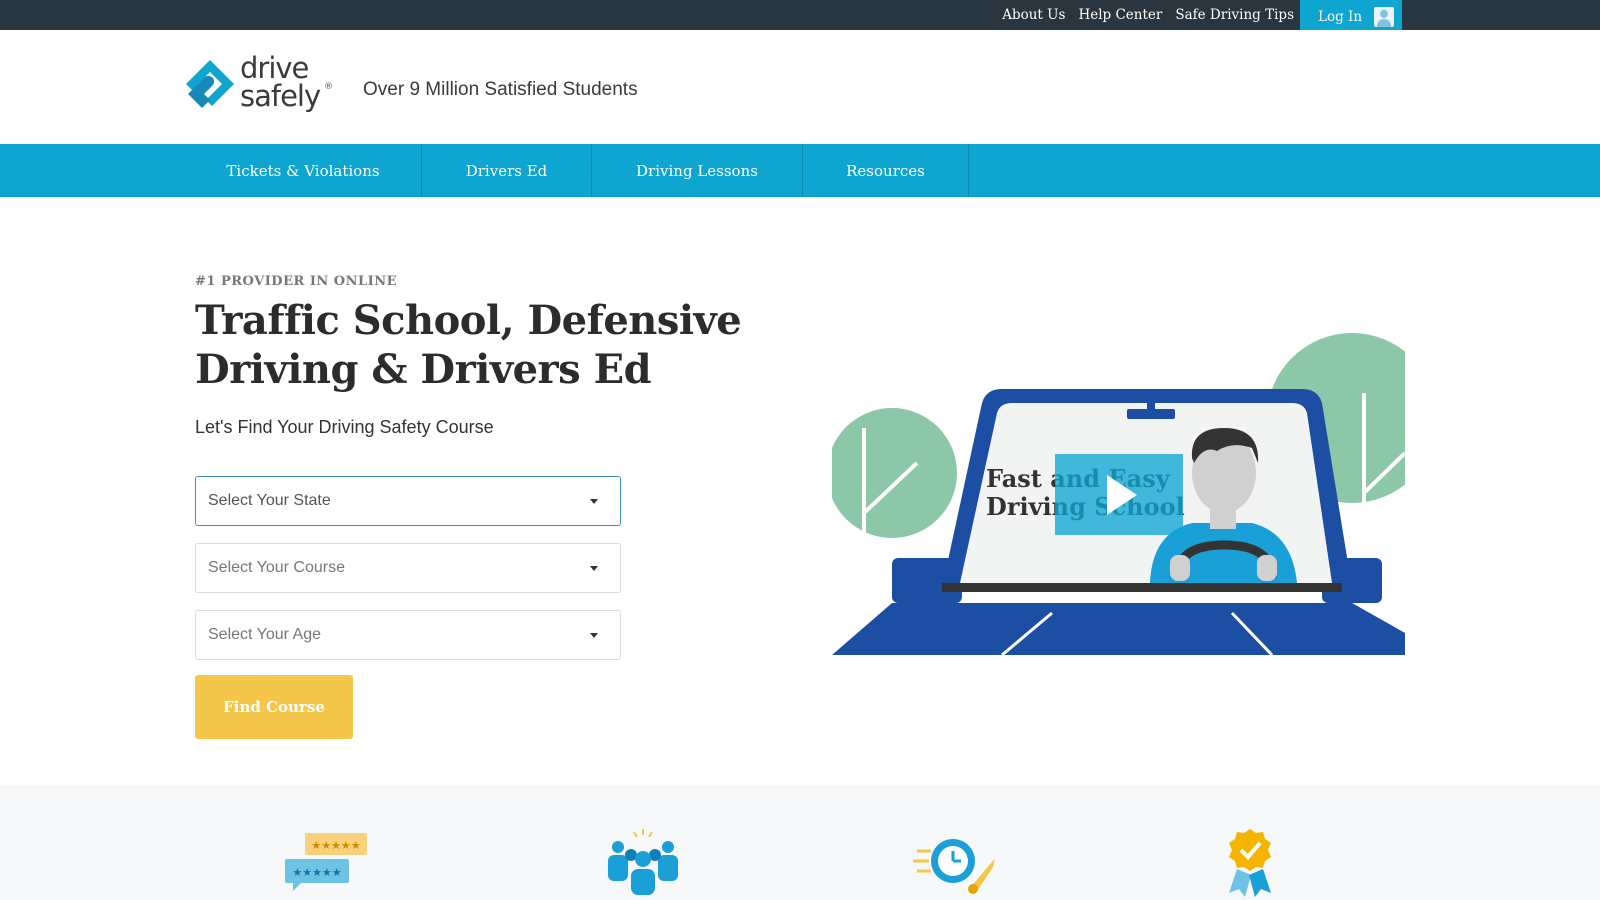 Image resolution: width=1600 pixels, height=900 pixels. I want to click on intro-video: Fast and Easy Driving School, so click(1118, 494).